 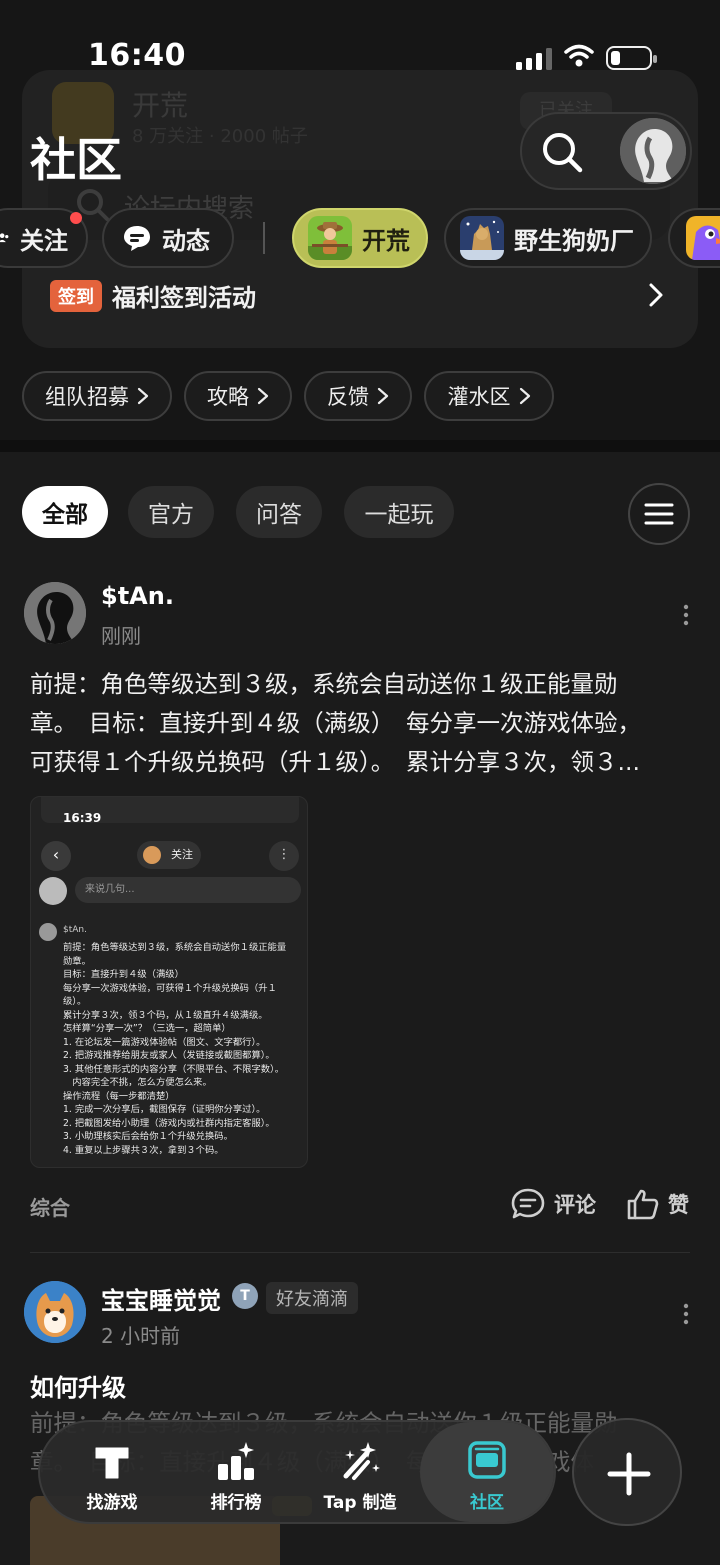 I want to click on filter-official: 官方, so click(x=171, y=512).